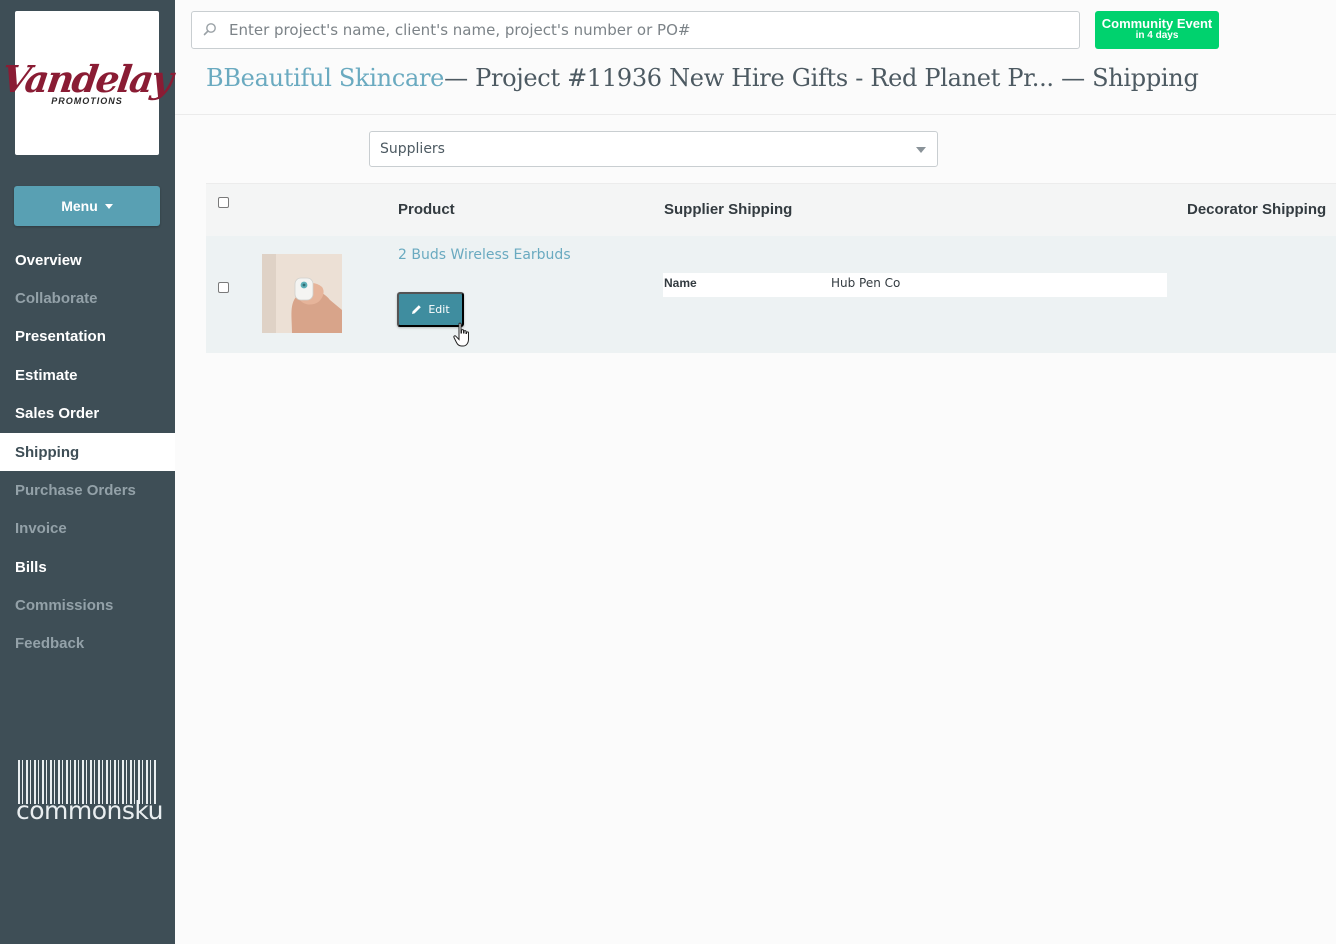 The height and width of the screenshot is (944, 1336). Describe the element at coordinates (866, 283) in the screenshot. I see `supplier-name-value: Hub Pen Co` at that location.